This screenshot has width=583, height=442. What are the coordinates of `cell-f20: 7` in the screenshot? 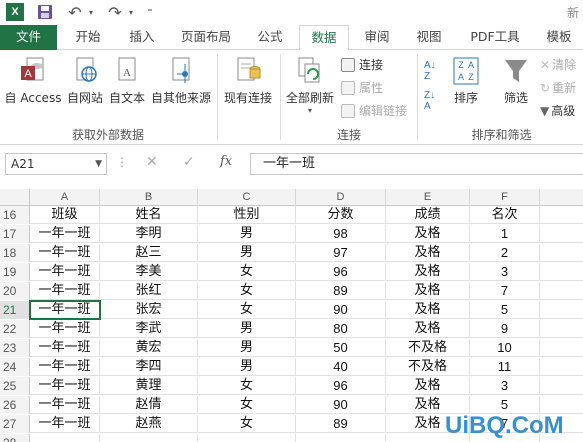 It's located at (505, 291).